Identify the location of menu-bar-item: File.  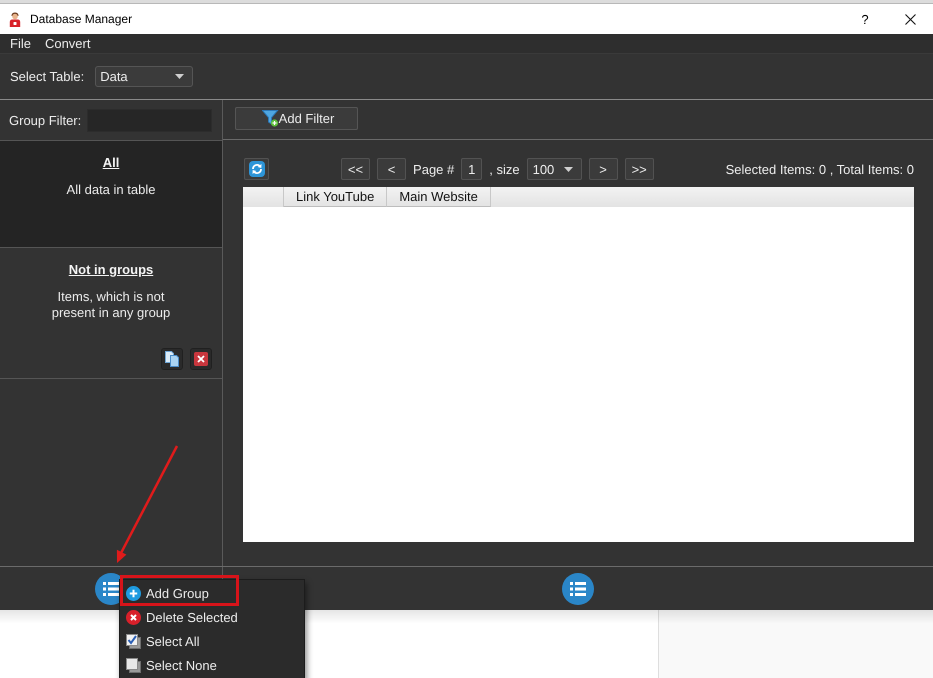
(20, 43).